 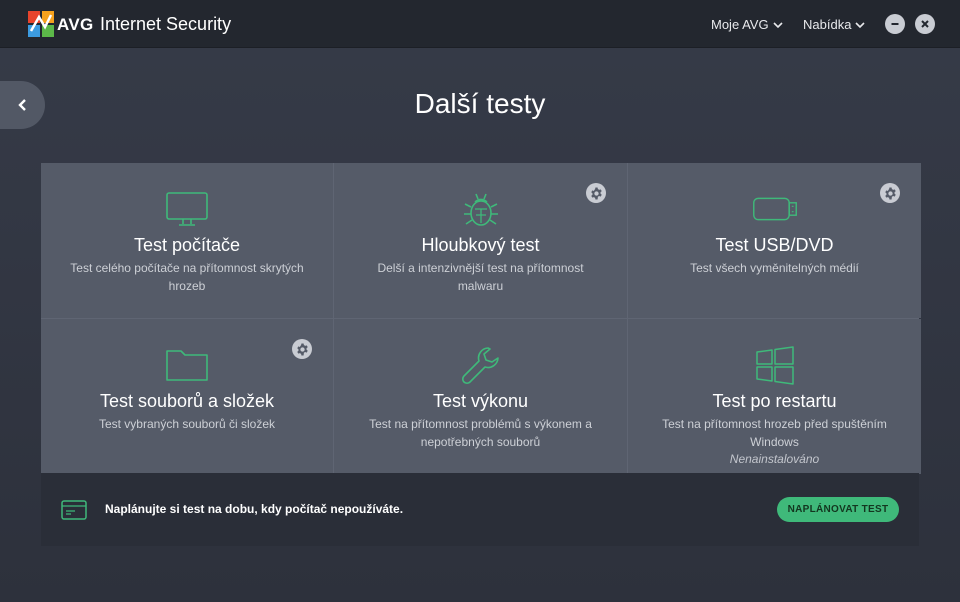 I want to click on brand-name: AVG, so click(x=75, y=24).